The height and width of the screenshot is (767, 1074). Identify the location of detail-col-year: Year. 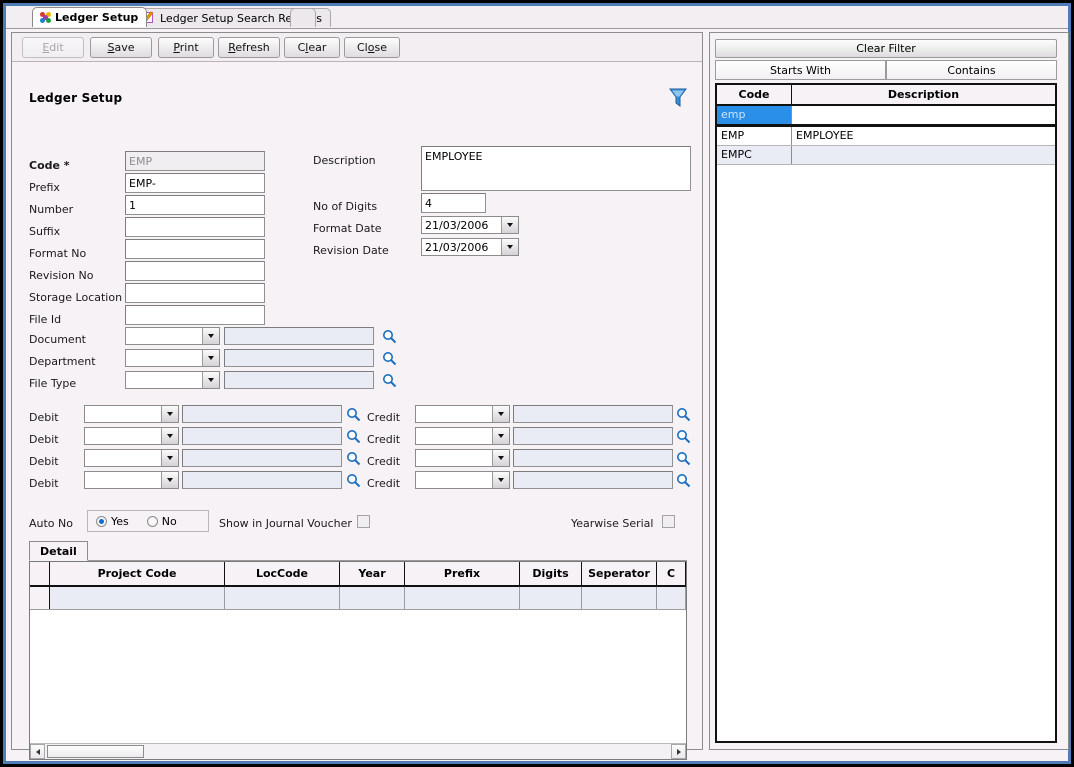
(372, 573).